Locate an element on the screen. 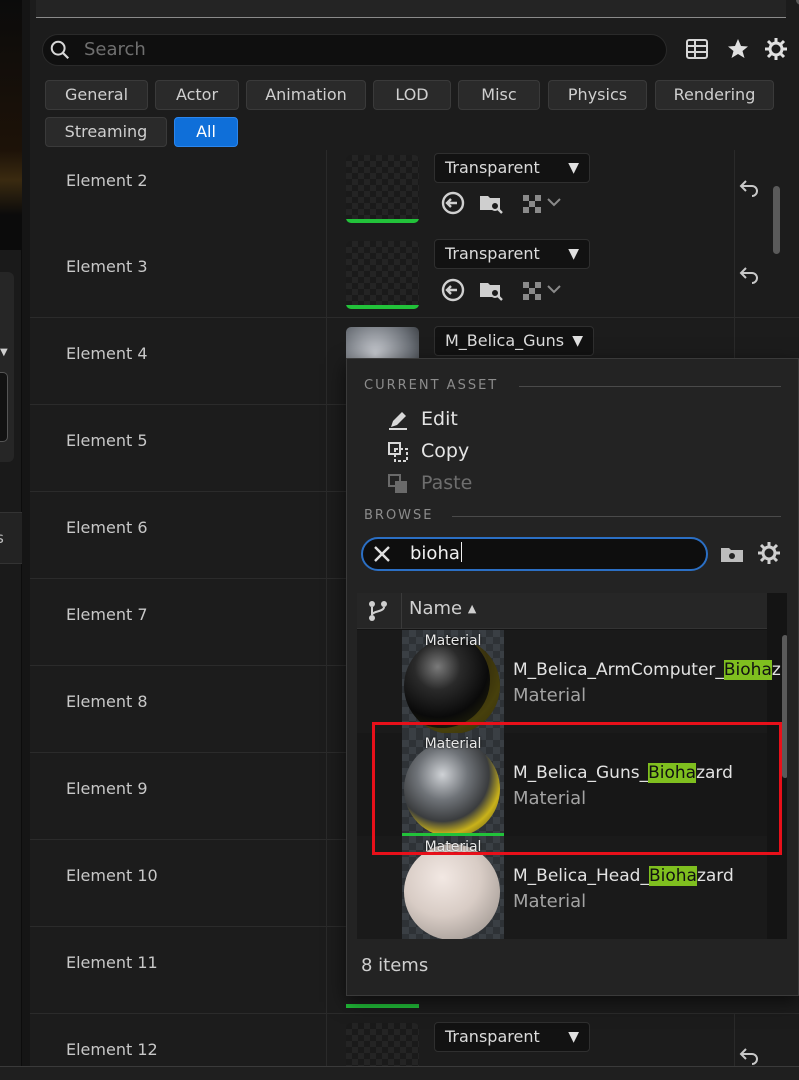  clear-search-icon is located at coordinates (382, 554).